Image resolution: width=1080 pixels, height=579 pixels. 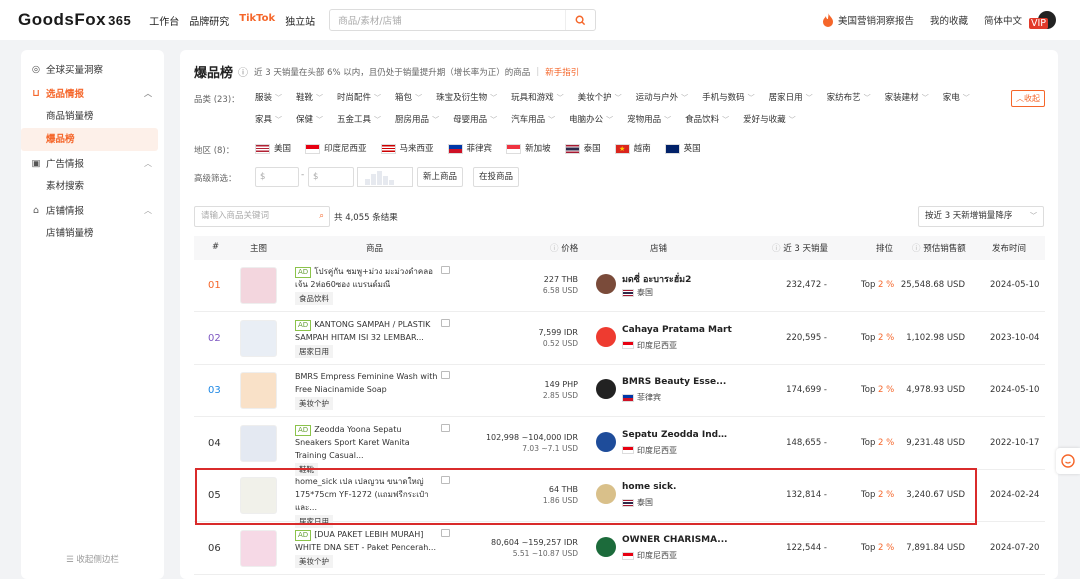 I want to click on category-chip: 手机与数码 ﹀, so click(x=728, y=98).